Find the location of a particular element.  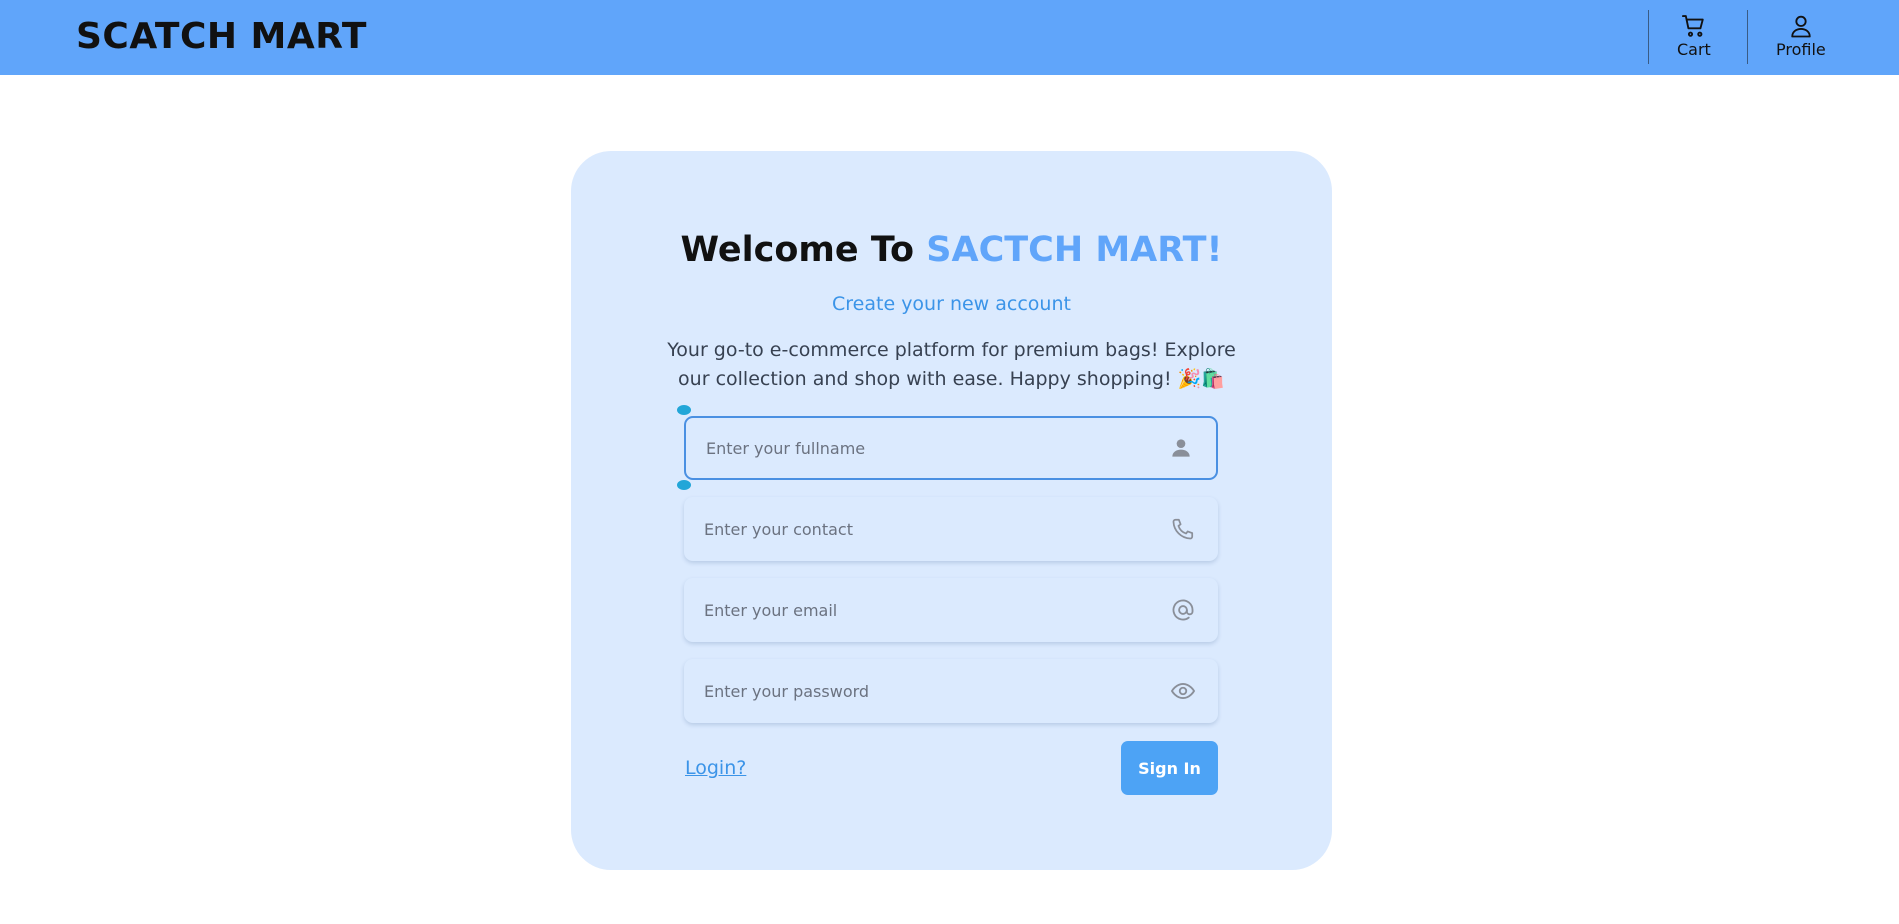

phone-icon is located at coordinates (1183, 529).